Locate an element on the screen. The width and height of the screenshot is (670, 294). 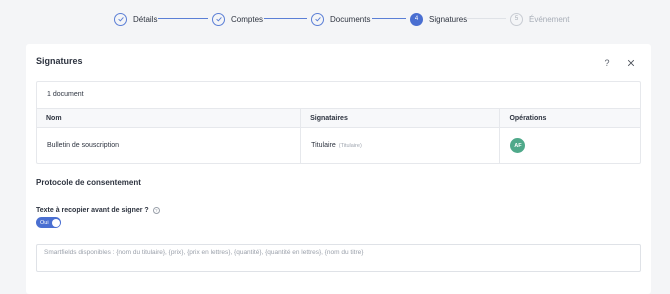
consent-text-input is located at coordinates (338, 258).